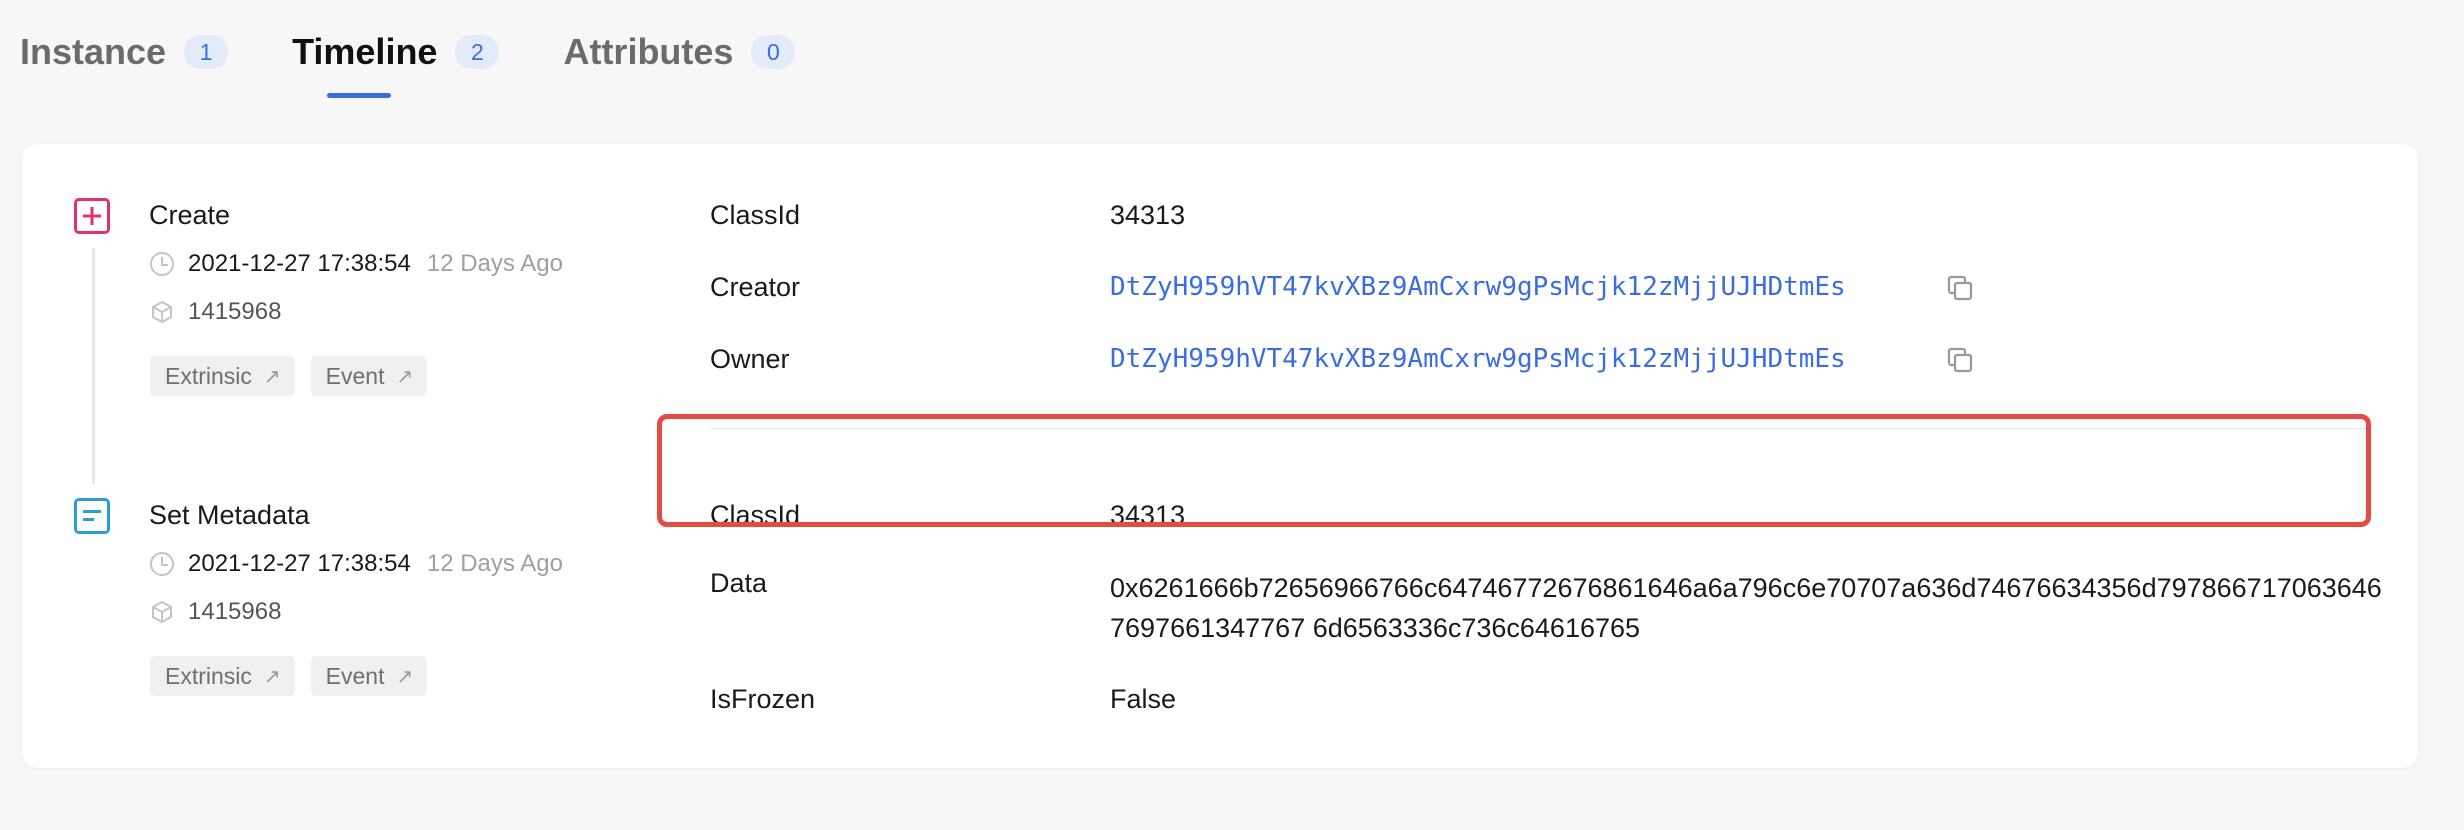  Describe the element at coordinates (773, 52) in the screenshot. I see `tab-attributes-count: 0` at that location.